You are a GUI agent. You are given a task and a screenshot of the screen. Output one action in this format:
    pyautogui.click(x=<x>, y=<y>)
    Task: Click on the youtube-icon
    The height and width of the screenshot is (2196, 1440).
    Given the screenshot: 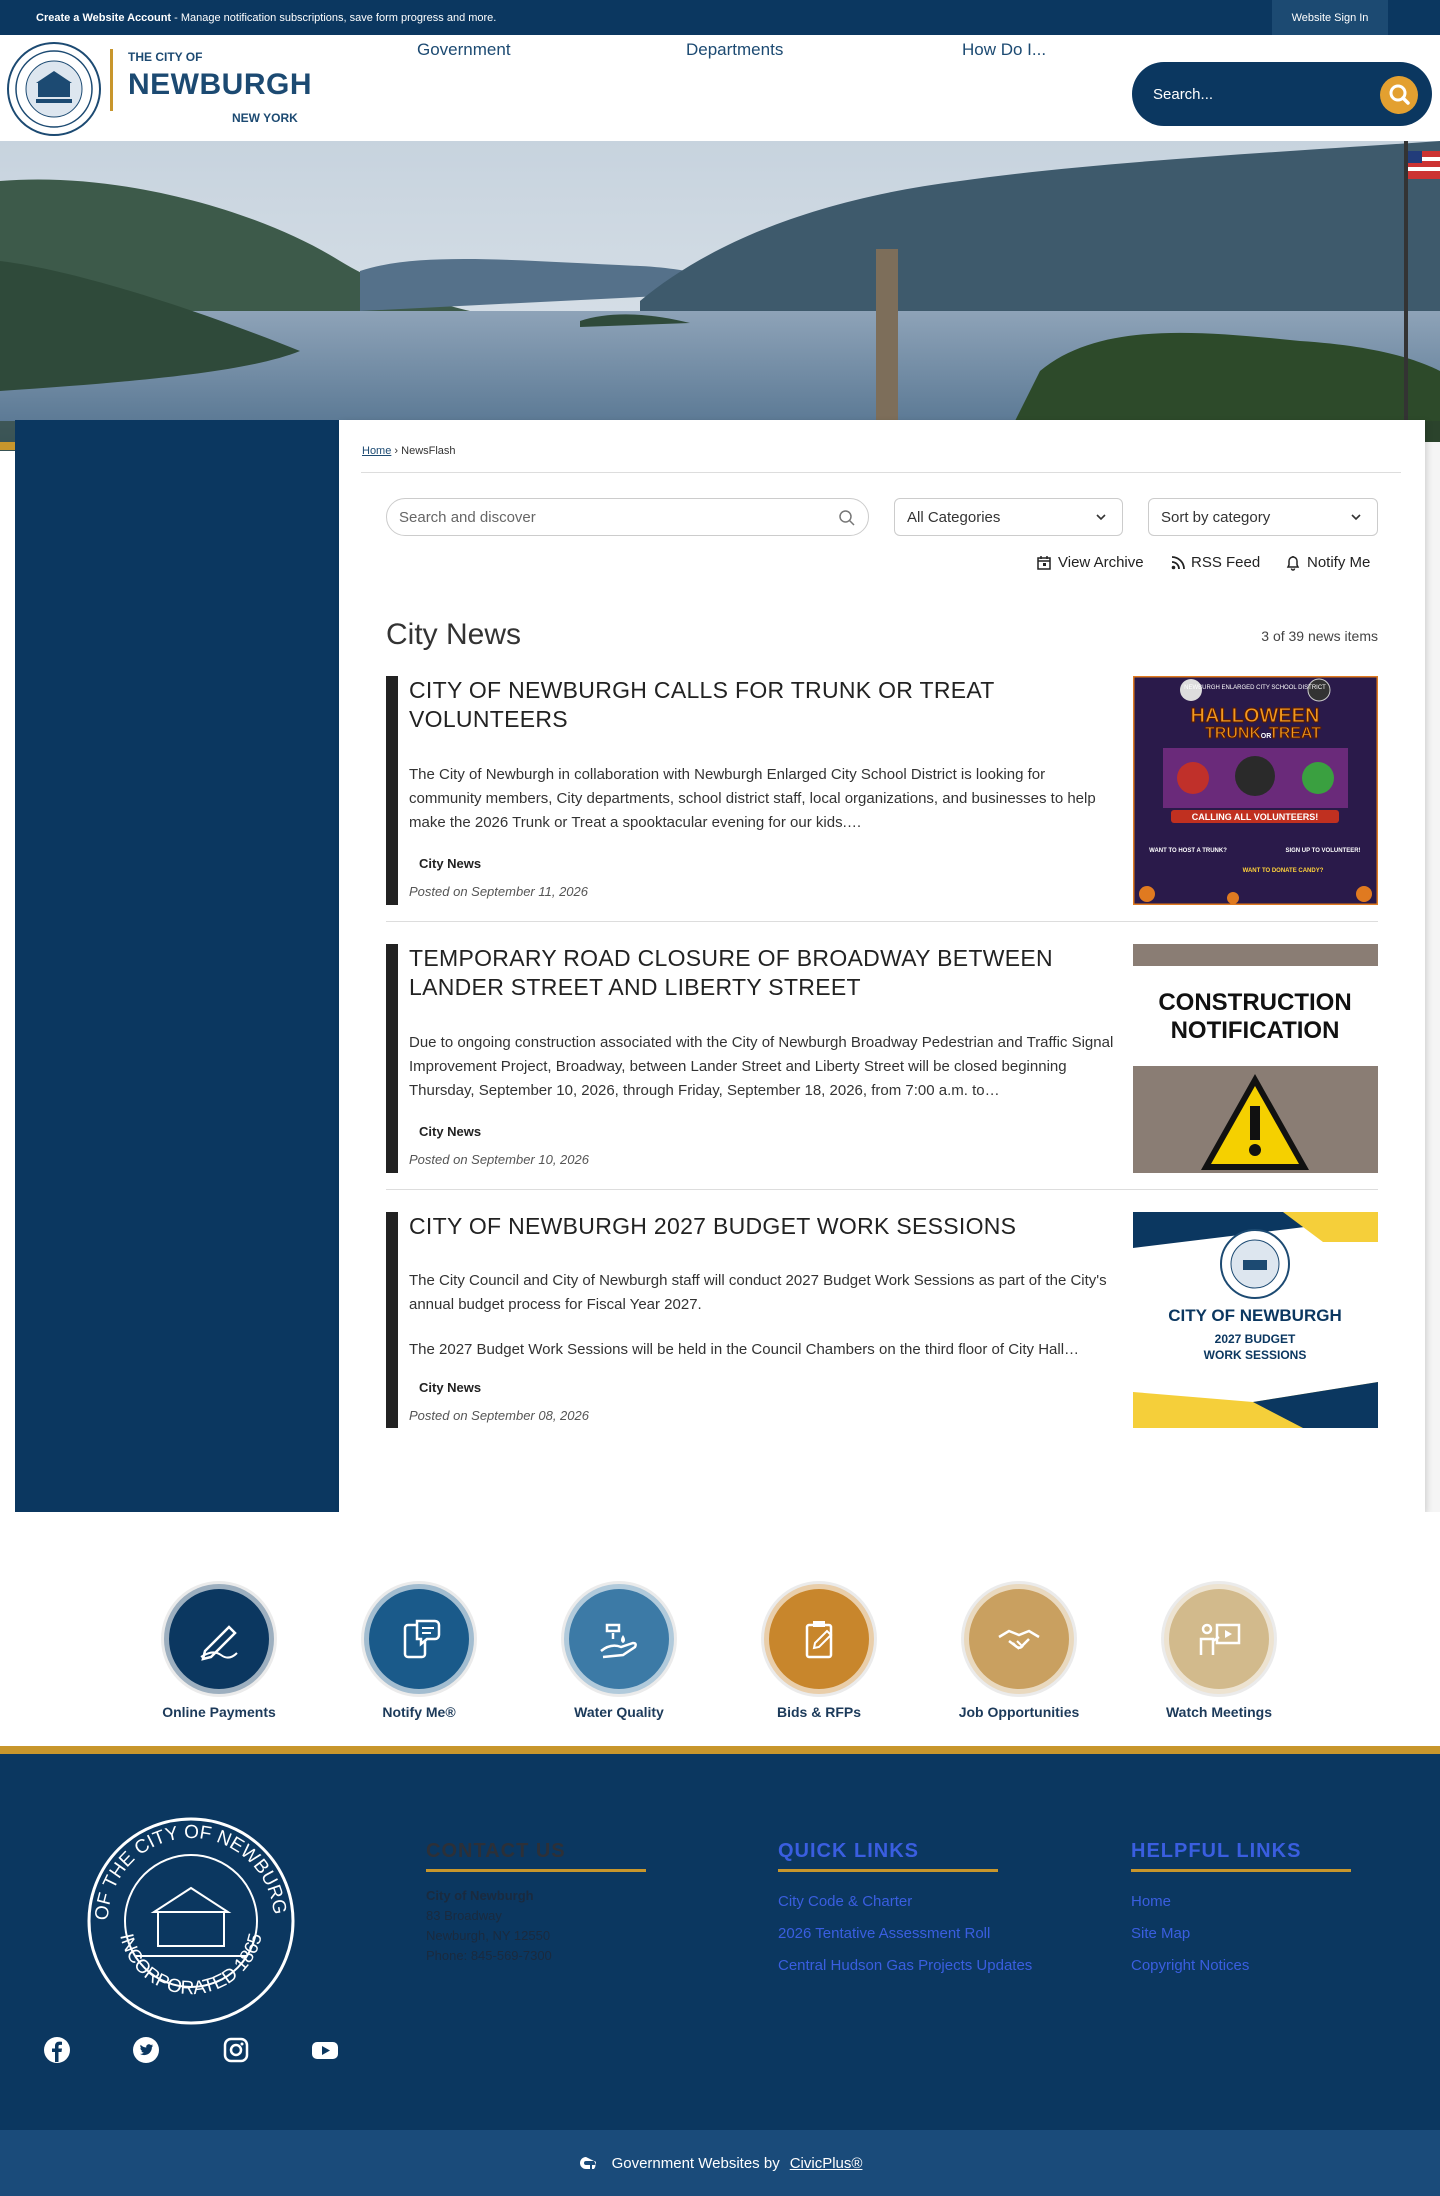 What is the action you would take?
    pyautogui.click(x=325, y=2050)
    